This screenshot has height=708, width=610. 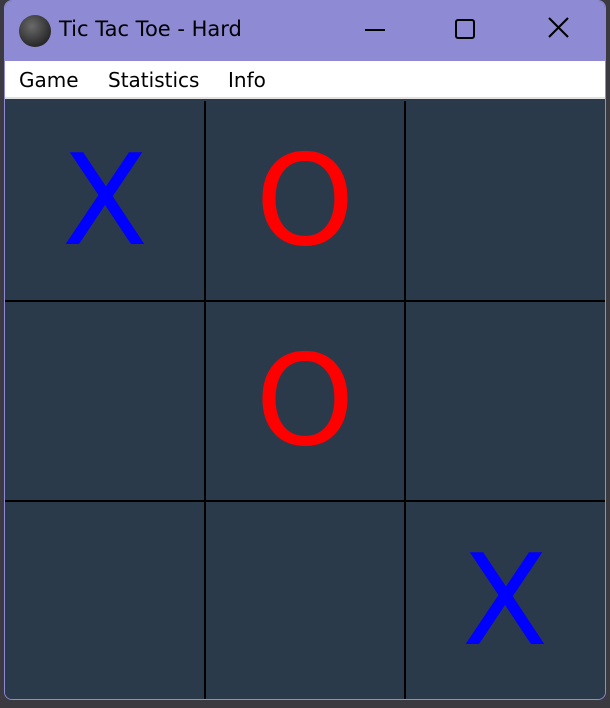 What do you see at coordinates (558, 27) in the screenshot?
I see `close-icon` at bounding box center [558, 27].